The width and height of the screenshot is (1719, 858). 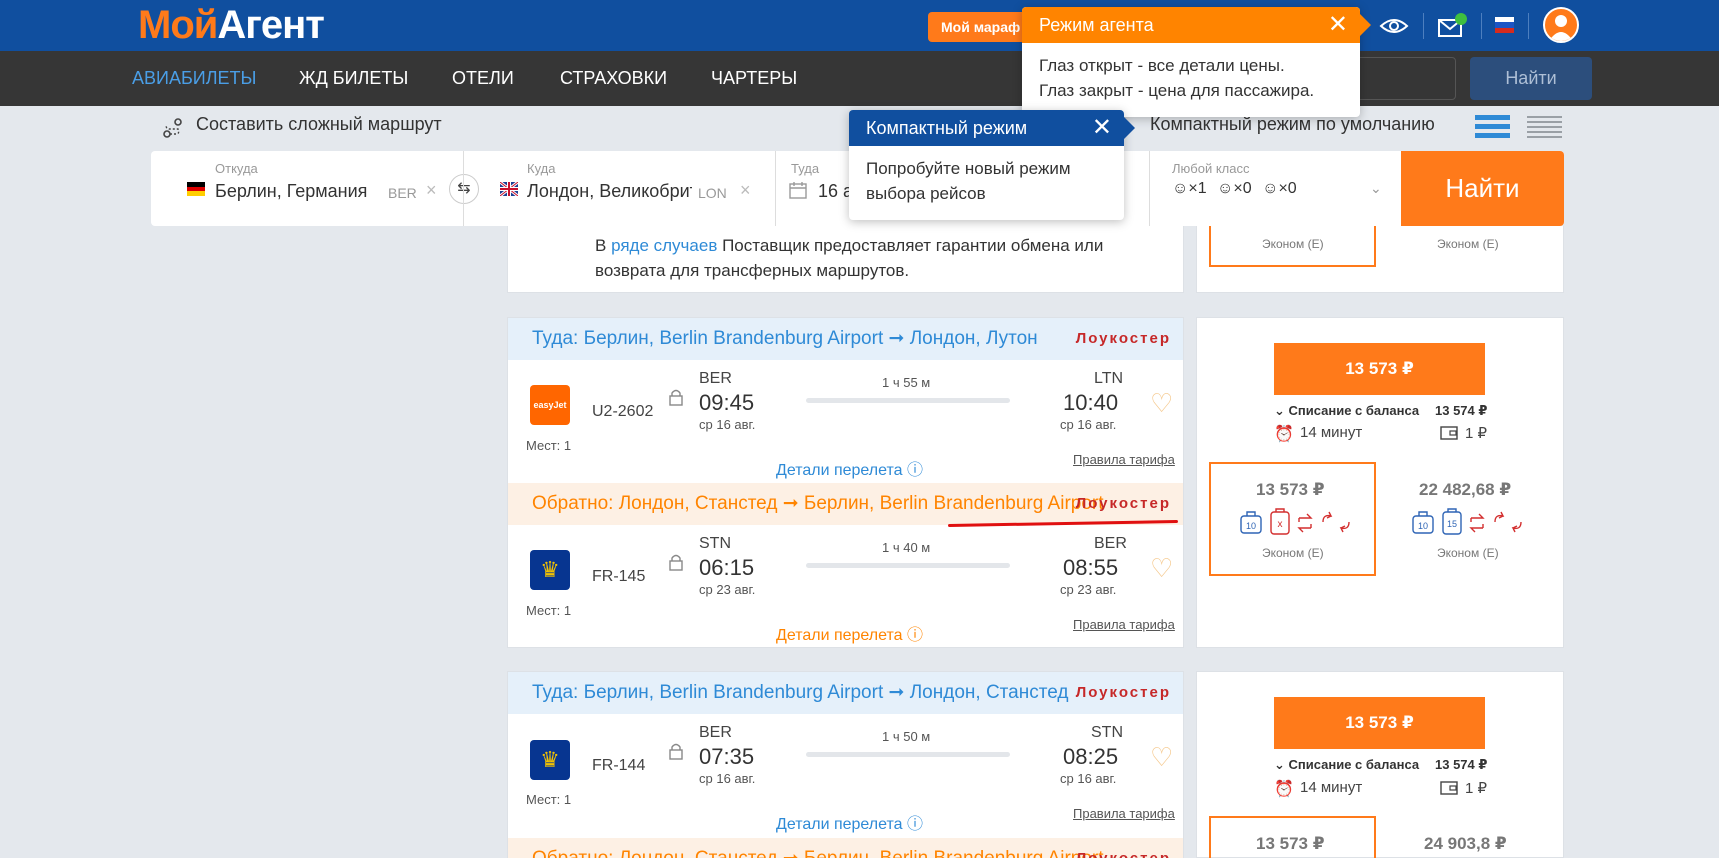 What do you see at coordinates (1492, 127) in the screenshot?
I see `compact-list-icon` at bounding box center [1492, 127].